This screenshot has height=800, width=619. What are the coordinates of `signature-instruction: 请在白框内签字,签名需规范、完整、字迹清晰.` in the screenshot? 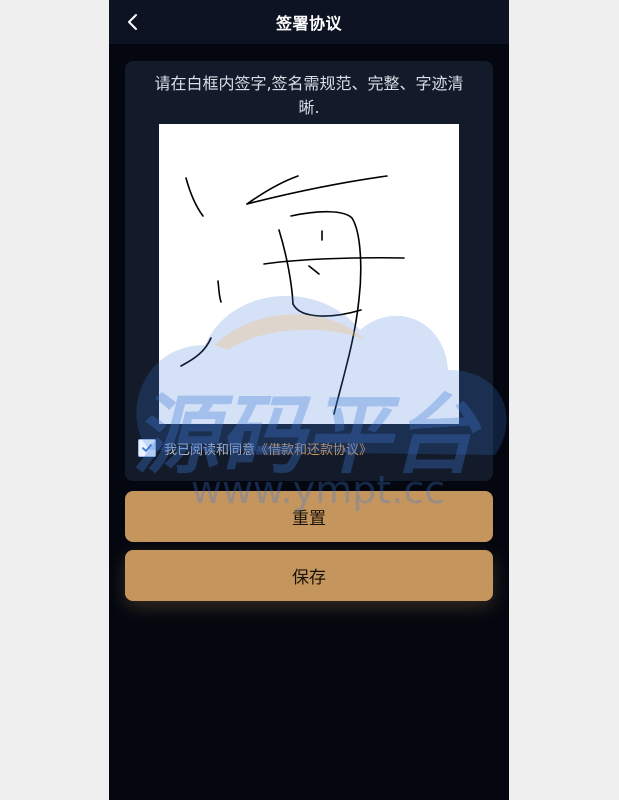 It's located at (309, 95).